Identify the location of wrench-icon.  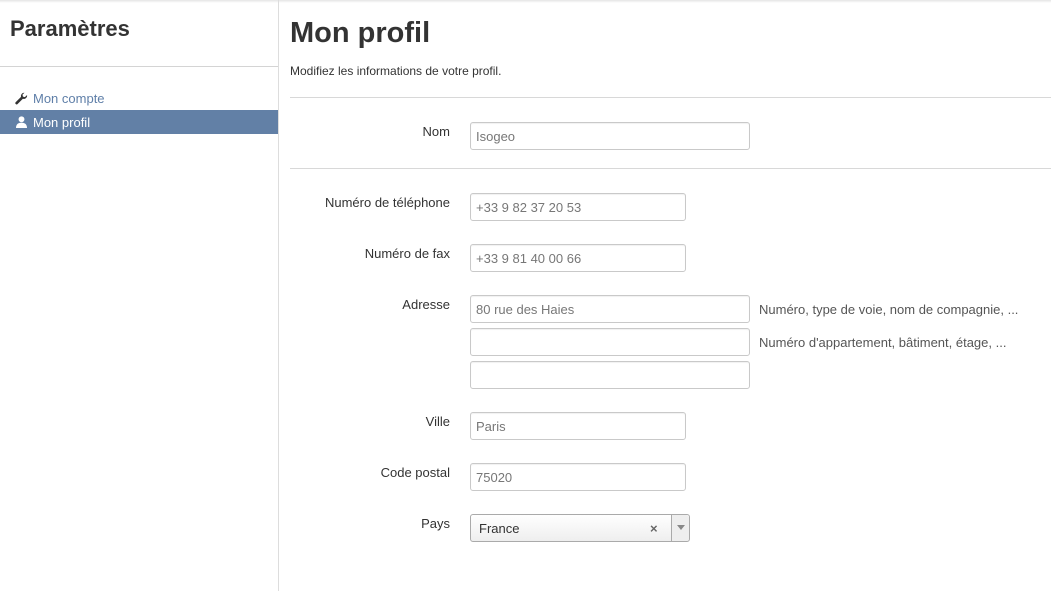
(21, 98).